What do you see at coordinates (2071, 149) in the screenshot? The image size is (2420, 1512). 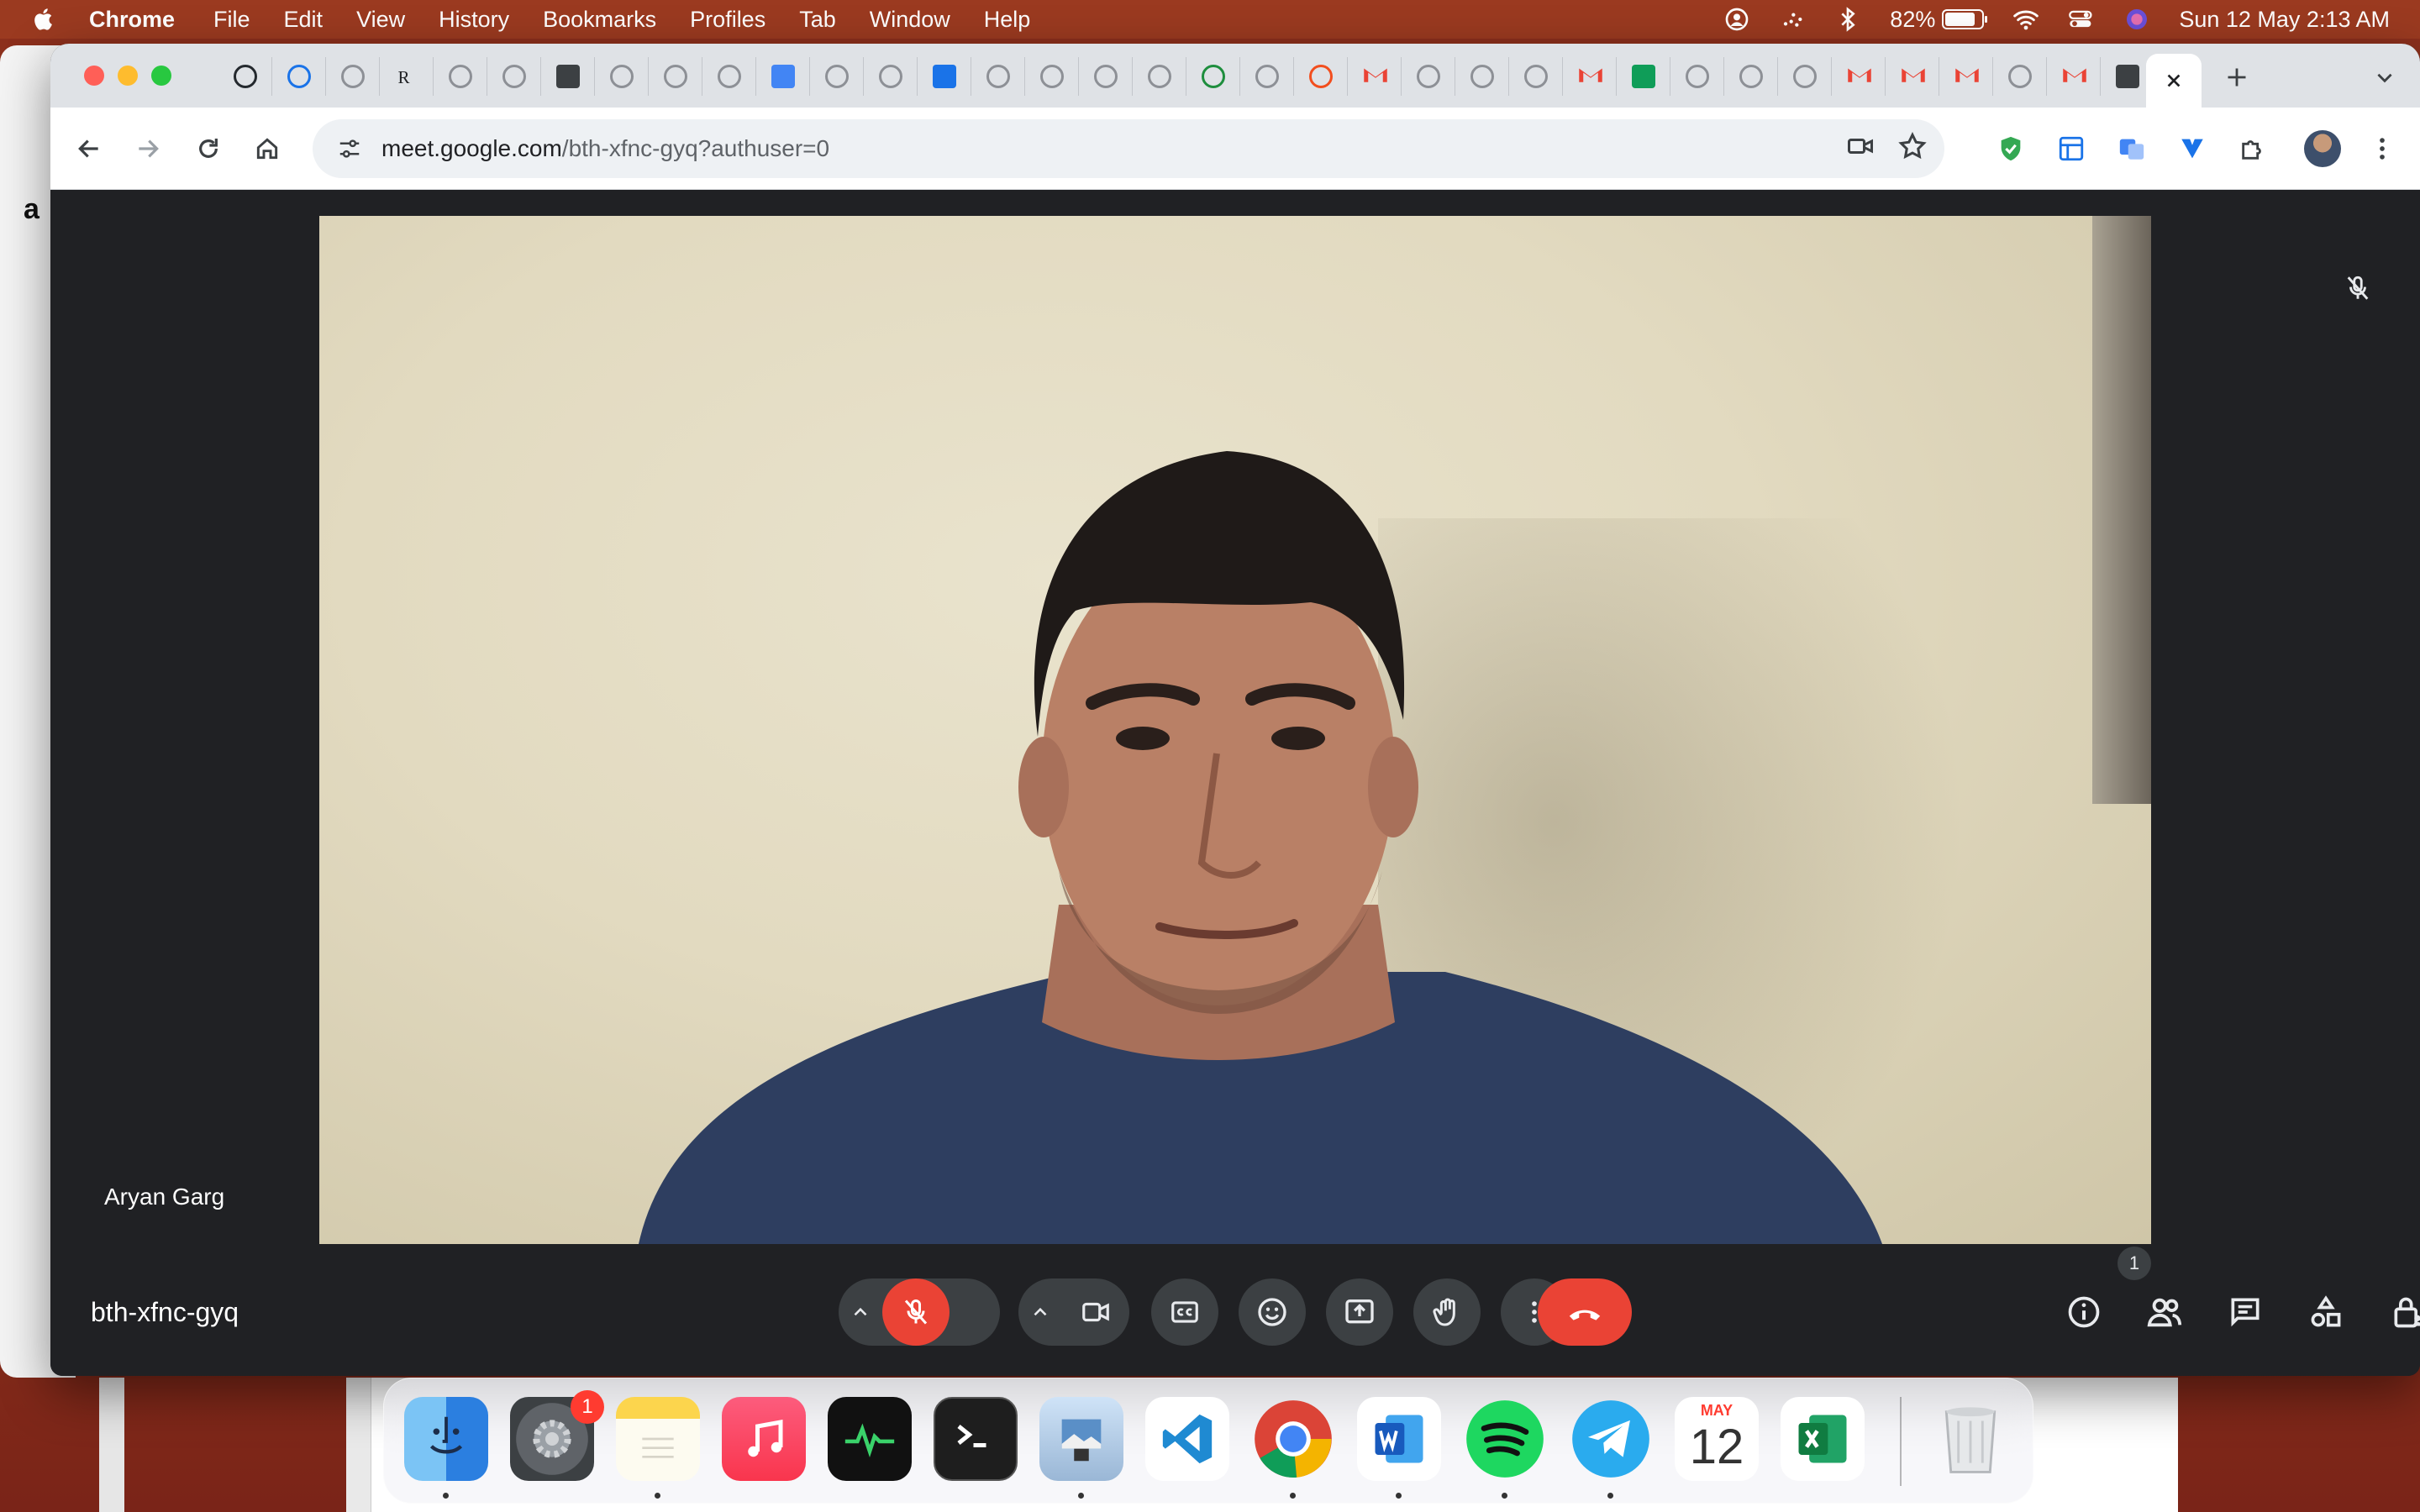 I see `table-extension-icon` at bounding box center [2071, 149].